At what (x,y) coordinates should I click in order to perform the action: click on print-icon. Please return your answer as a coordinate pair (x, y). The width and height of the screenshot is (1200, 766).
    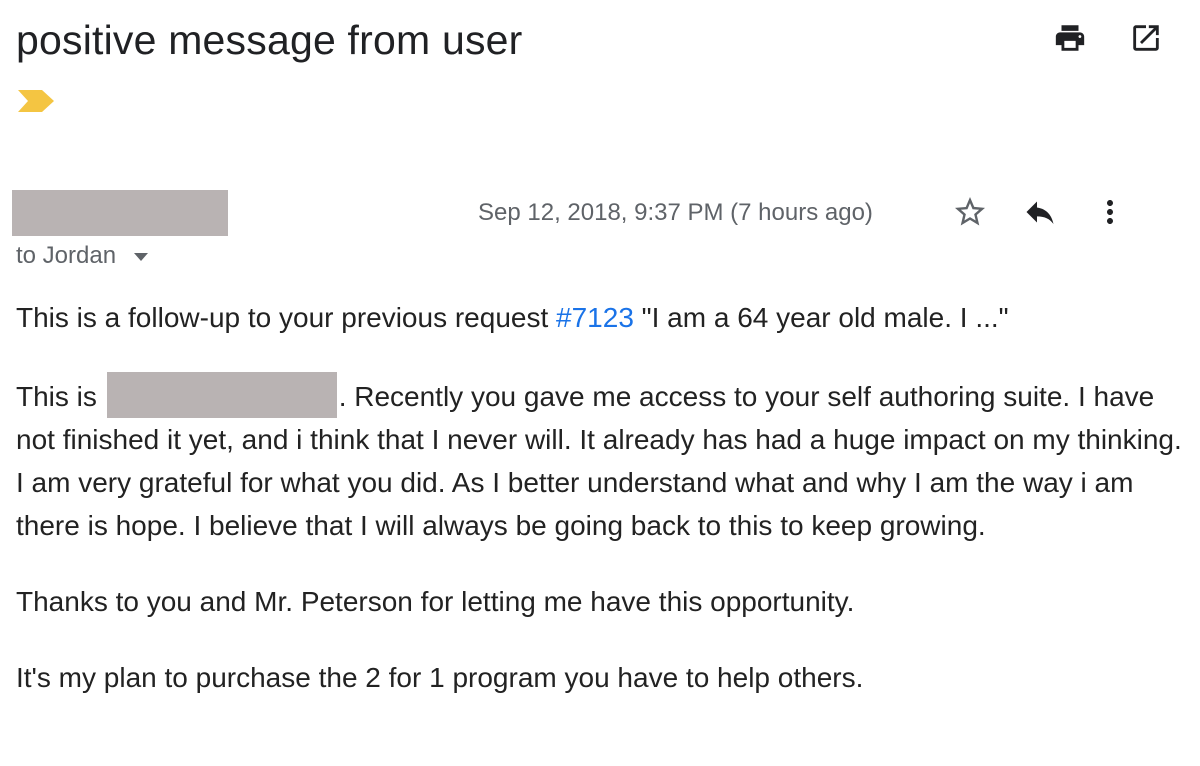
    Looking at the image, I should click on (1070, 38).